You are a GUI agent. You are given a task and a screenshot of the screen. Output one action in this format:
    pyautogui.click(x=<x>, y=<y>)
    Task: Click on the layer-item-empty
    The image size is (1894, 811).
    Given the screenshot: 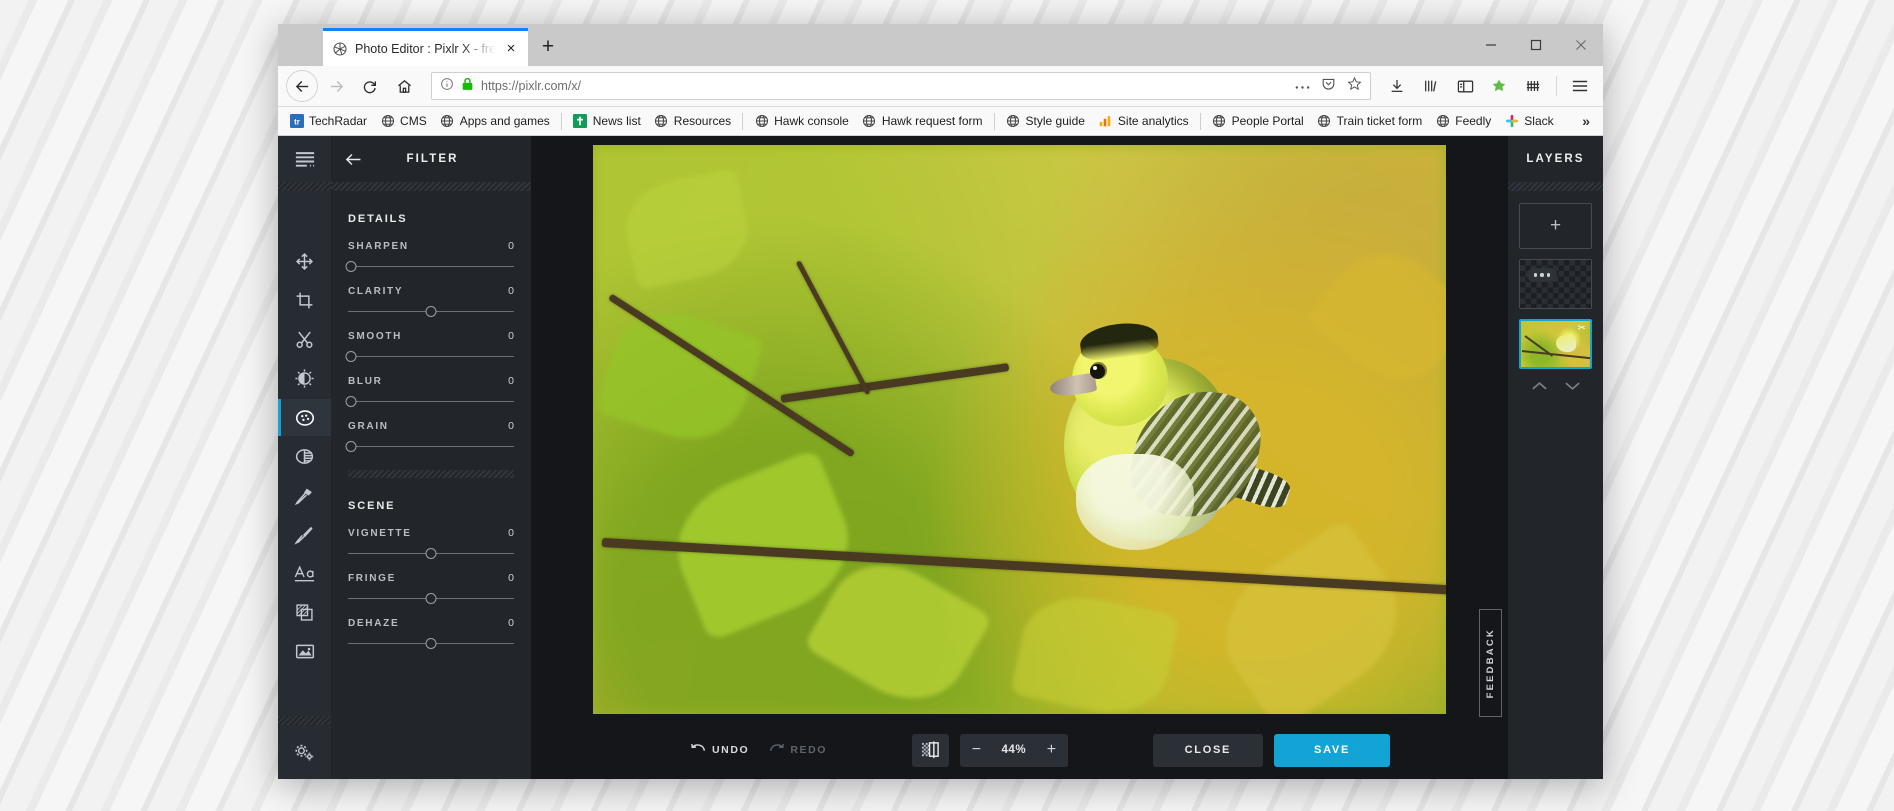 What is the action you would take?
    pyautogui.click(x=1555, y=284)
    